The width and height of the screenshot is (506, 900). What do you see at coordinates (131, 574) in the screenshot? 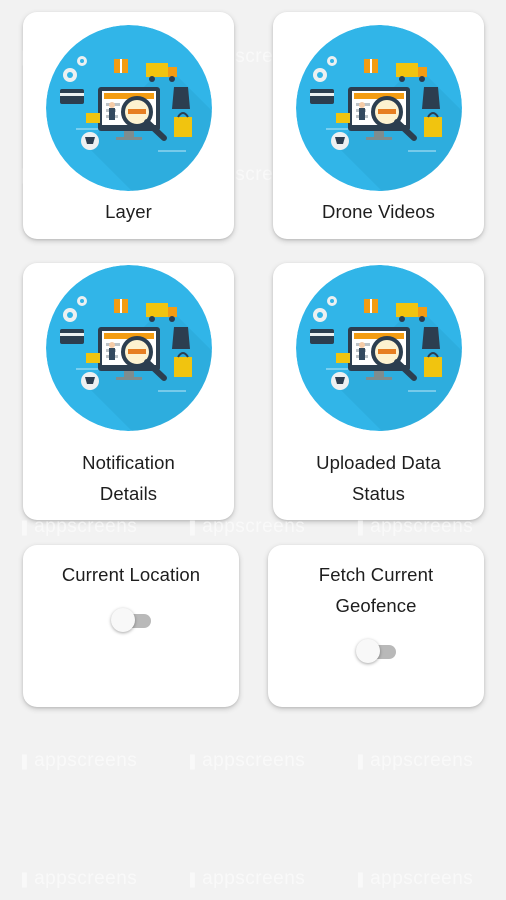
I see `card-label: Current Location` at bounding box center [131, 574].